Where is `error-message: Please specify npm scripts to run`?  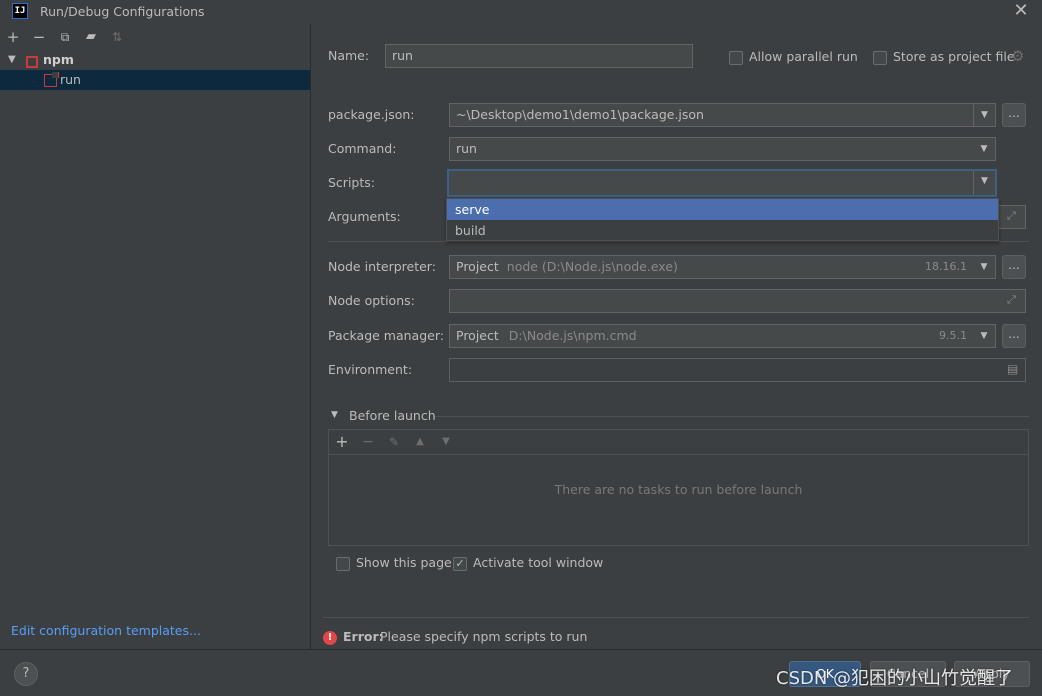
error-message: Please specify npm scripts to run is located at coordinates (484, 636).